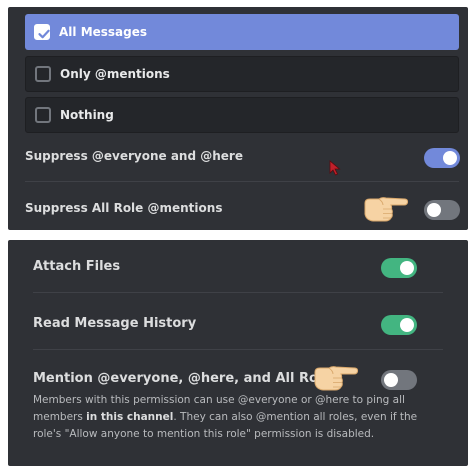  Describe the element at coordinates (103, 32) in the screenshot. I see `option-label: All Messages` at that location.